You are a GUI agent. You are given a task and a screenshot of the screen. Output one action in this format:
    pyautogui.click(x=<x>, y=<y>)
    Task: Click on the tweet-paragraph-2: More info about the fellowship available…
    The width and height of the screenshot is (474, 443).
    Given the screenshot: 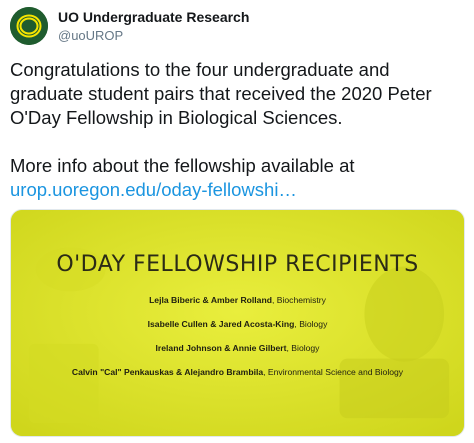 What is the action you would take?
    pyautogui.click(x=182, y=165)
    